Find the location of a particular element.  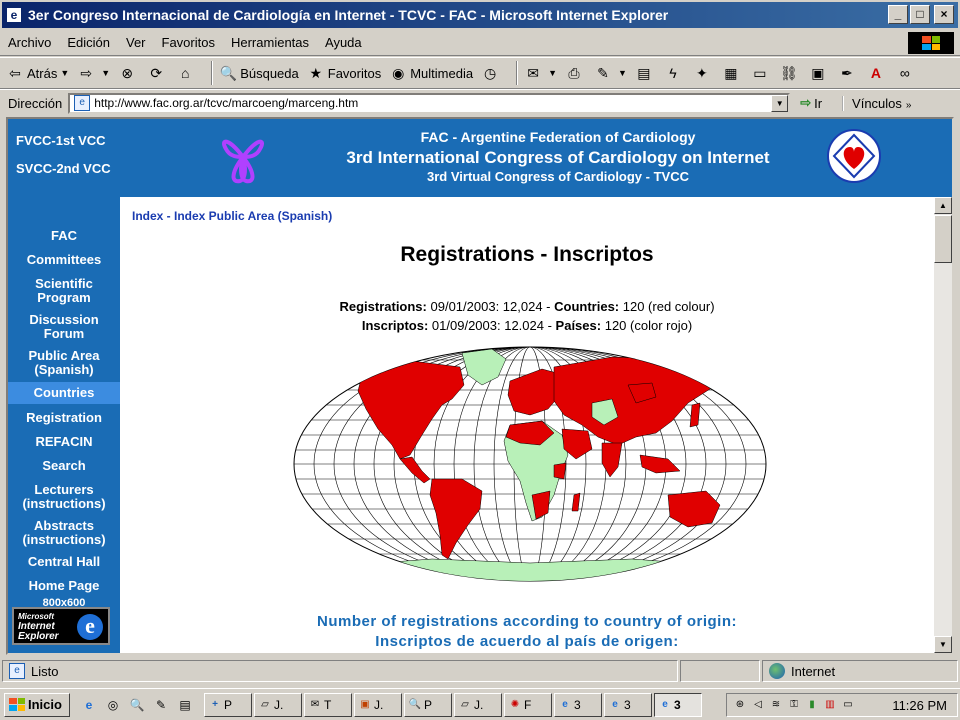

search-button: 🔍 Búsqueda is located at coordinates (259, 73).